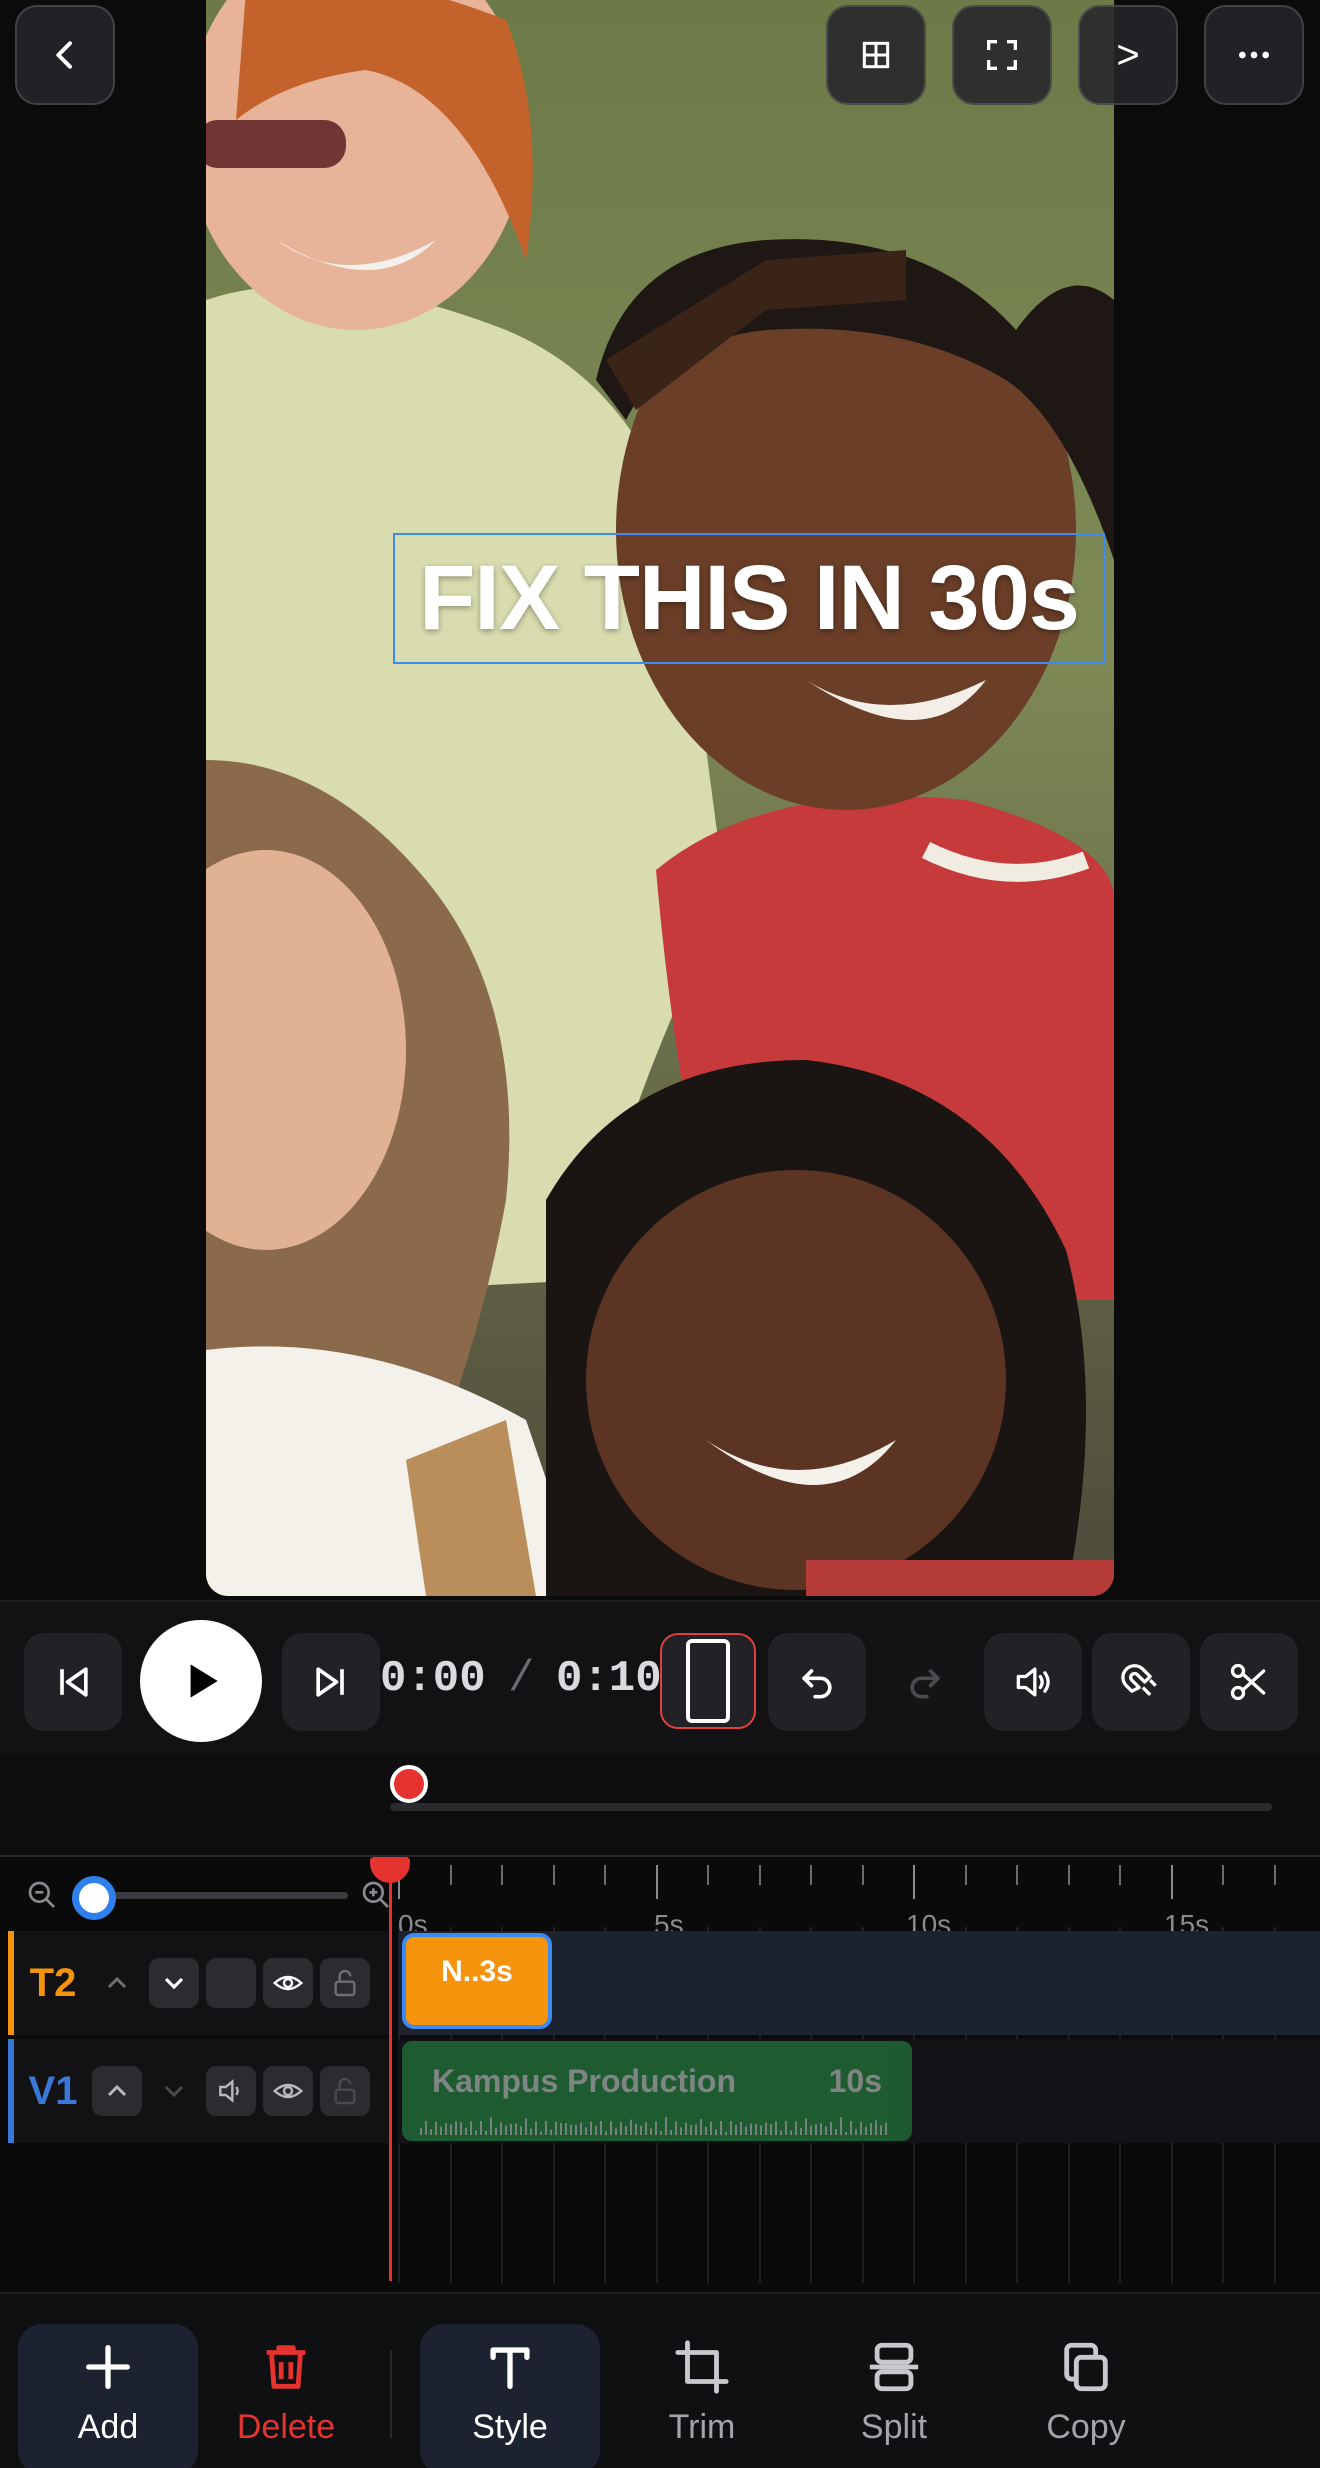  Describe the element at coordinates (108, 2396) in the screenshot. I see `add-button: Add` at that location.